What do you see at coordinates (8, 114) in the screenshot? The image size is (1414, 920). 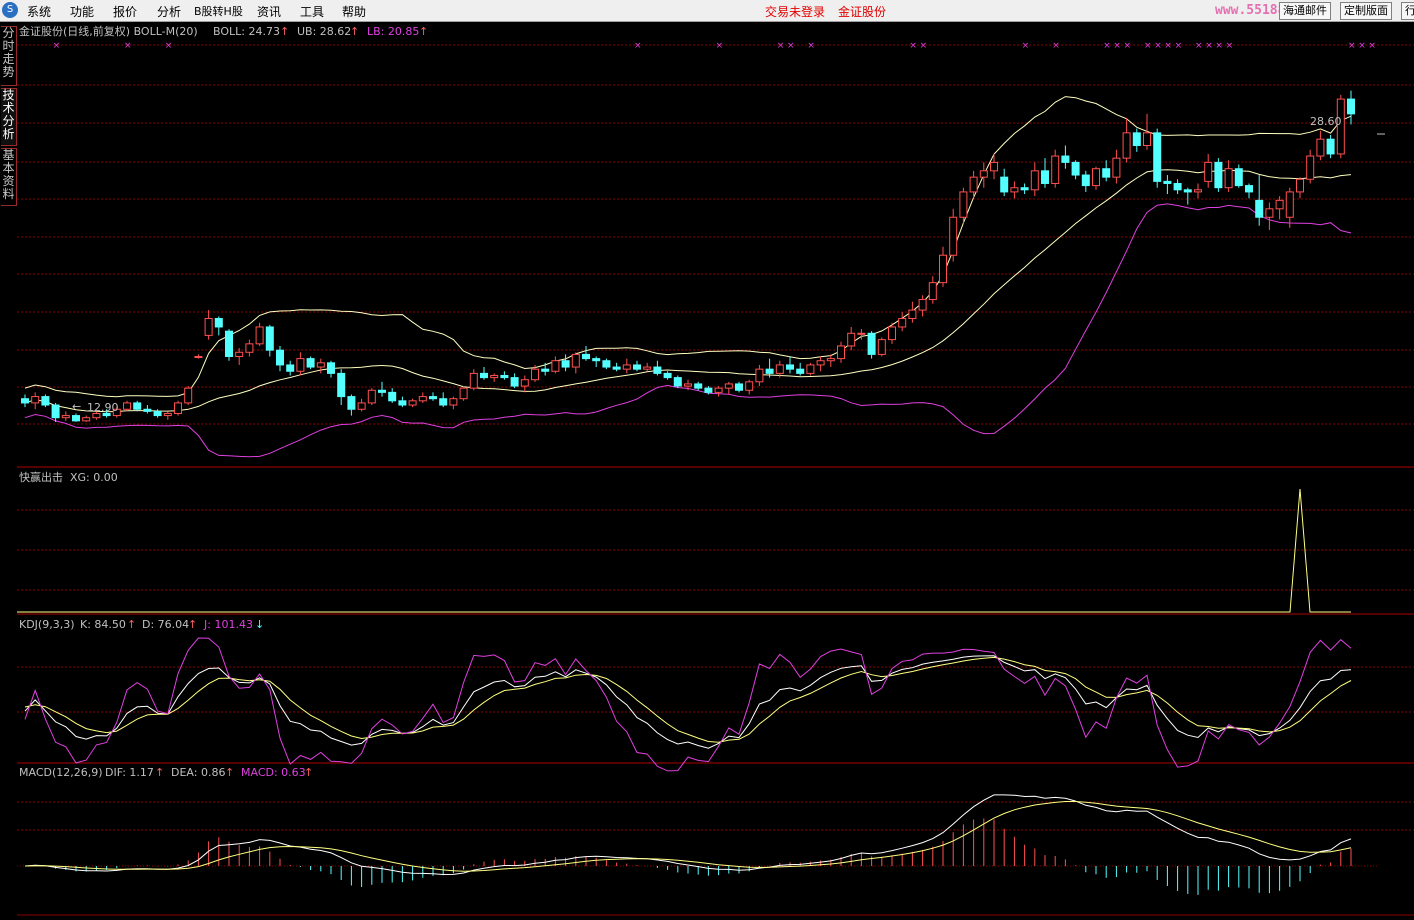 I see `tab-technical-analysis-label: 技术分析` at bounding box center [8, 114].